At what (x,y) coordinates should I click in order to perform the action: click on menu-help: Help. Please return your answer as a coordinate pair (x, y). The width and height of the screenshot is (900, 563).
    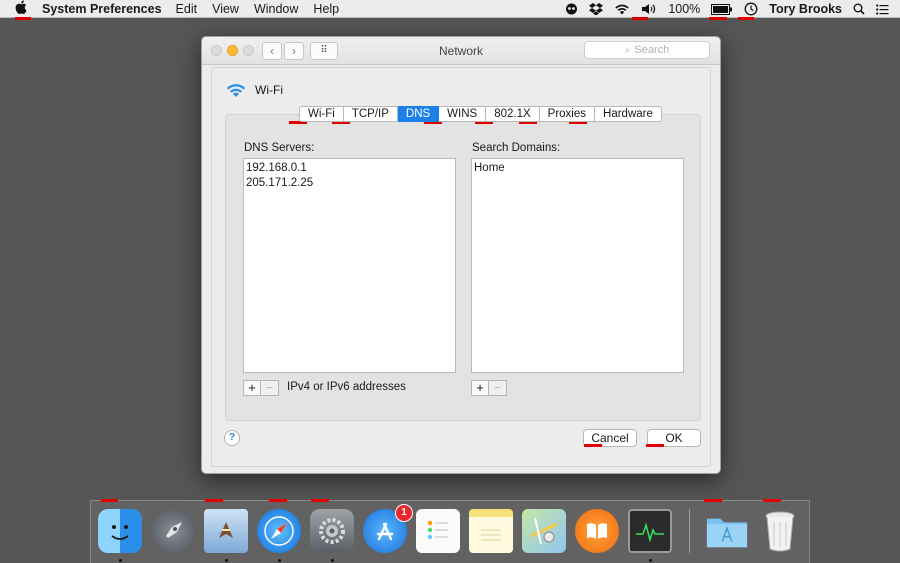
    Looking at the image, I should click on (326, 9).